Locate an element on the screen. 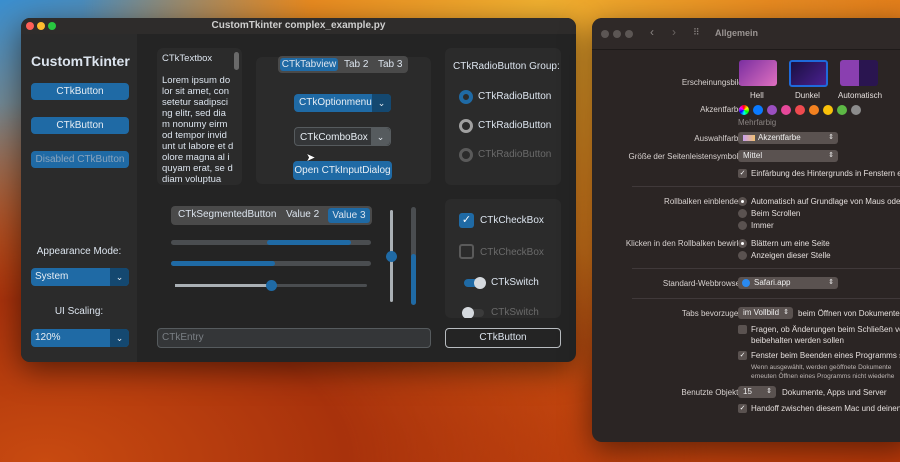 Image resolution: width=900 pixels, height=462 pixels. radio-label-3: CTkRadioButton is located at coordinates (515, 154).